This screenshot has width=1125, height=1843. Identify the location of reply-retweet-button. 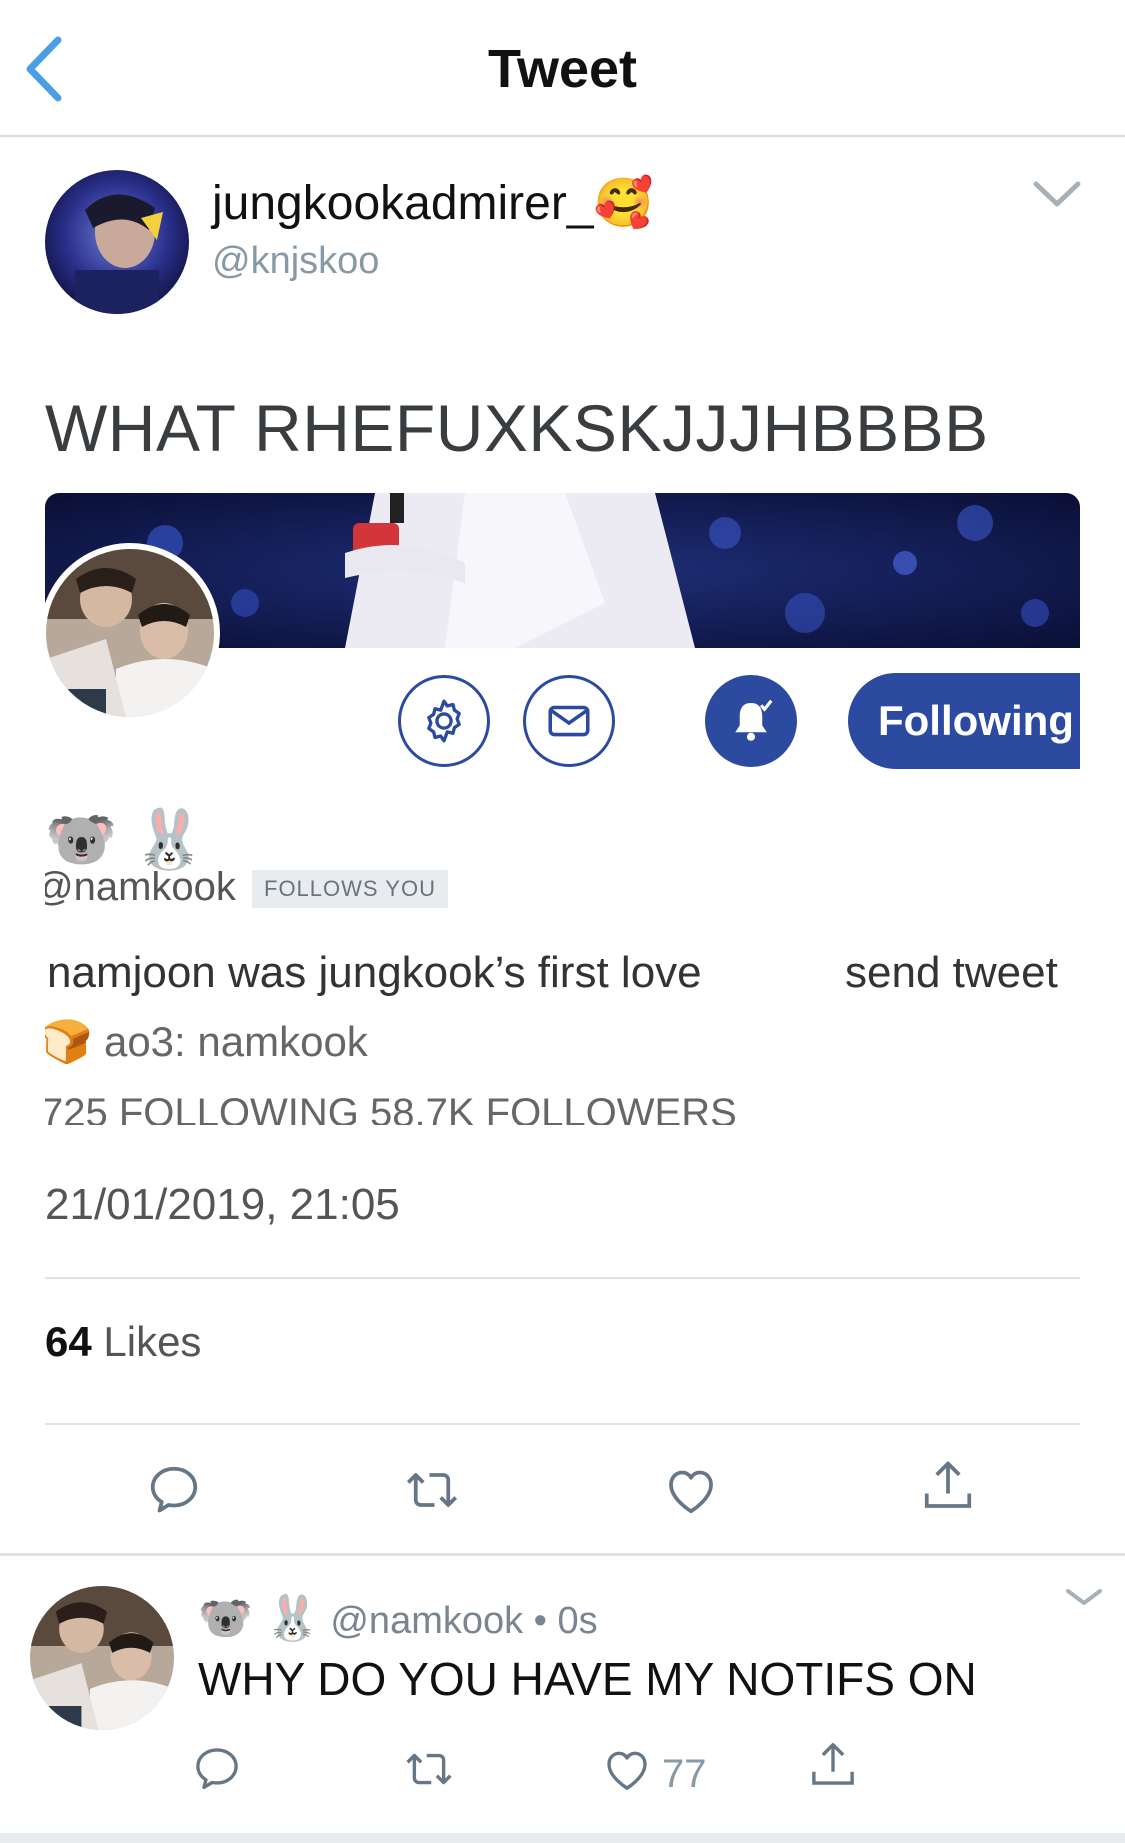
(429, 1769).